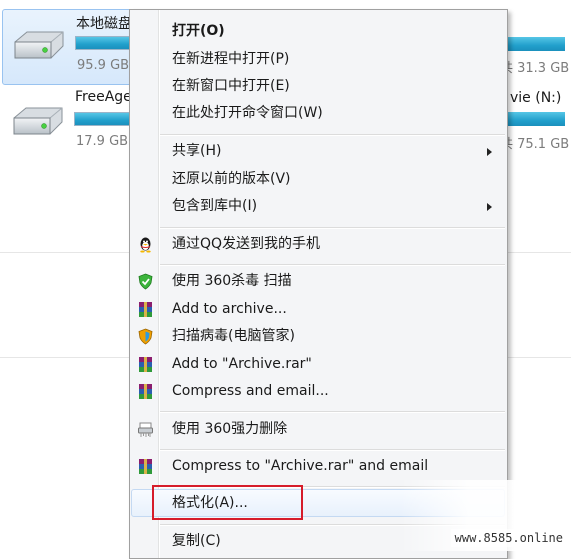  I want to click on menu-item-send-qq: 通过QQ发送到我的手机, so click(318, 244).